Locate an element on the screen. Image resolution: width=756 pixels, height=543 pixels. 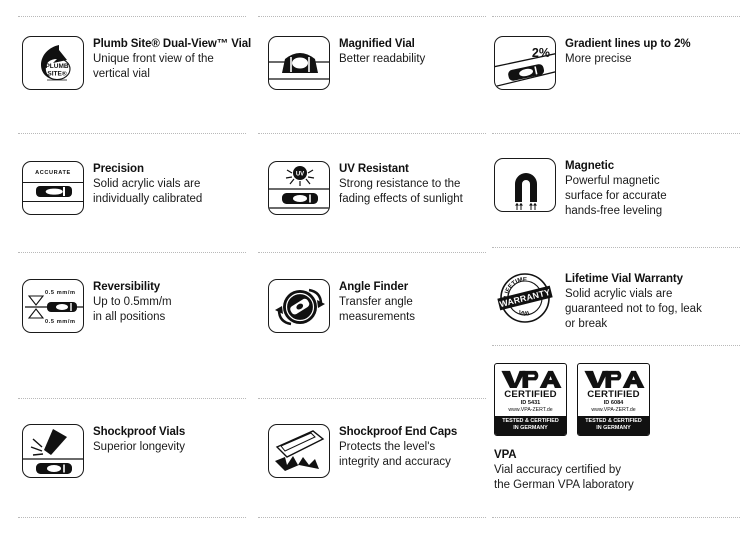
feature-text: Magnified Vial Better readability is located at coordinates (382, 51).